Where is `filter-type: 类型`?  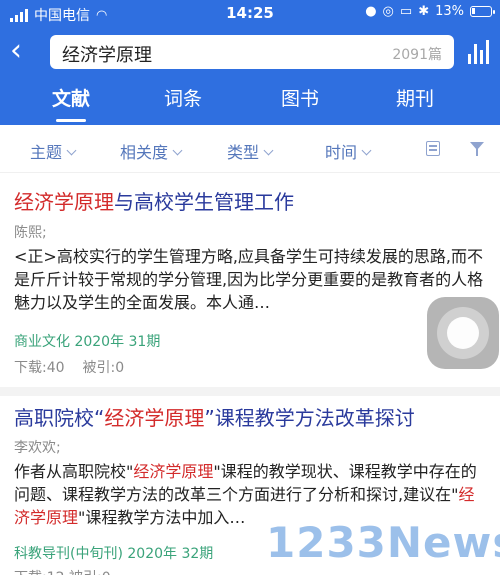
filter-type: 类型 is located at coordinates (250, 151).